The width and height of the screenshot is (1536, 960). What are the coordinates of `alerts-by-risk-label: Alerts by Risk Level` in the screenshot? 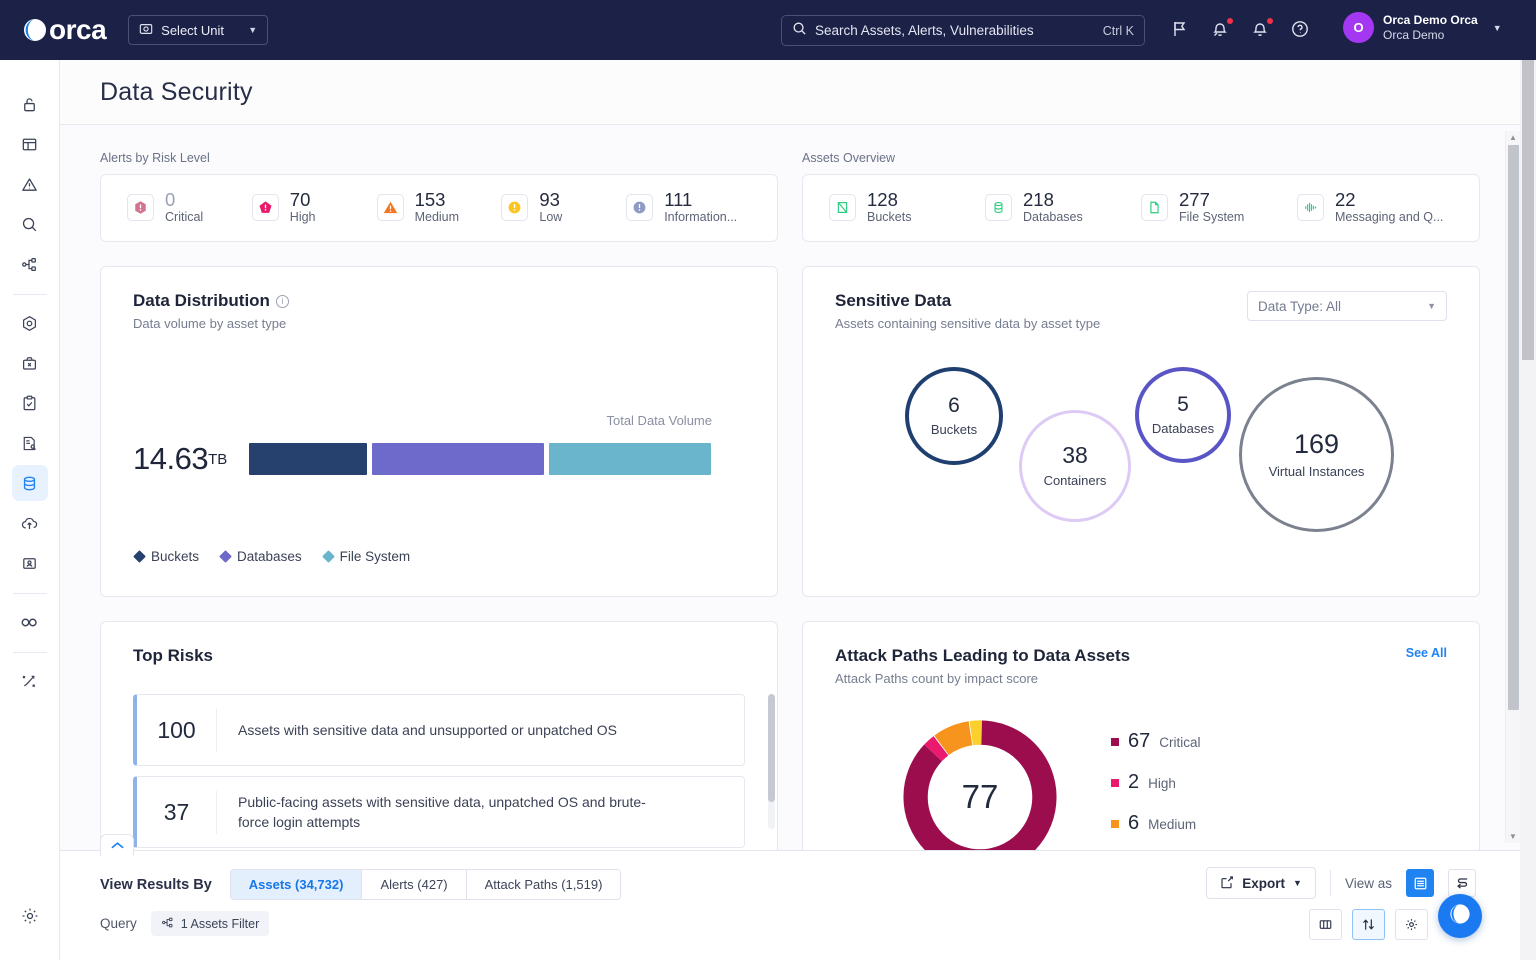 It's located at (155, 158).